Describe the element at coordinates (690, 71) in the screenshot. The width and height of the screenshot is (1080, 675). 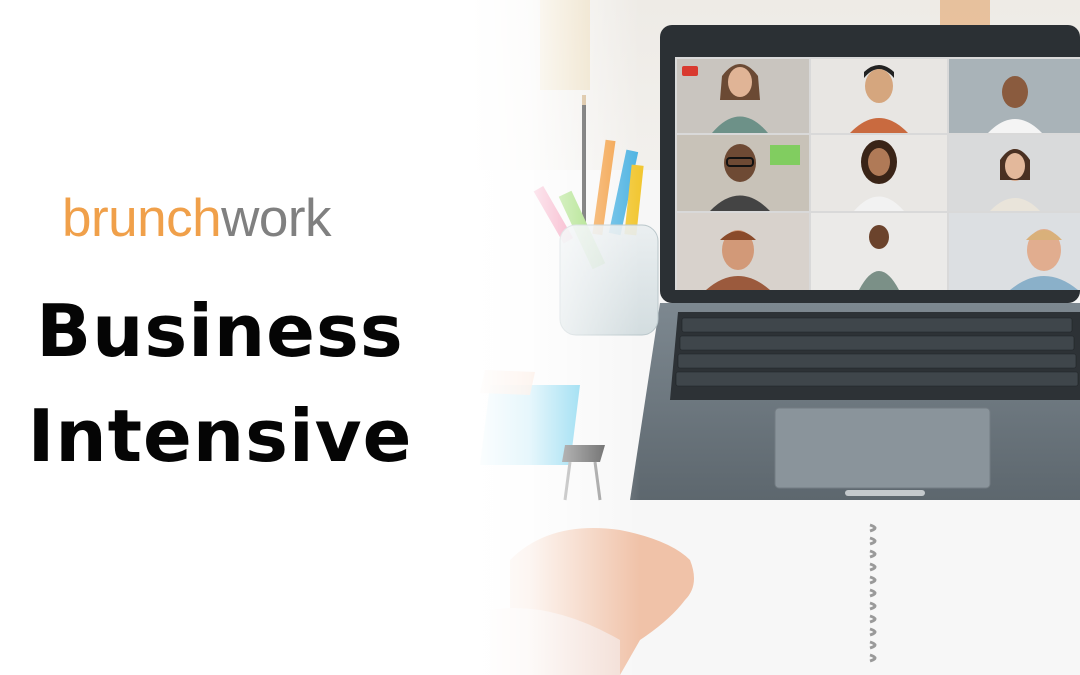
I see `record-icon` at that location.